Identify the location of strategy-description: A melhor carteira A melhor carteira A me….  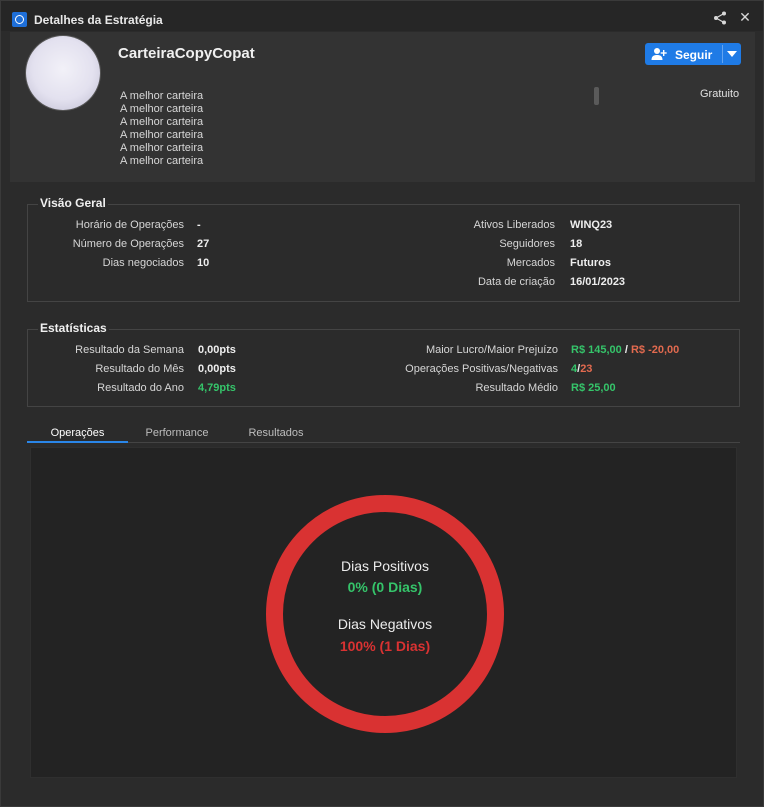
(161, 129).